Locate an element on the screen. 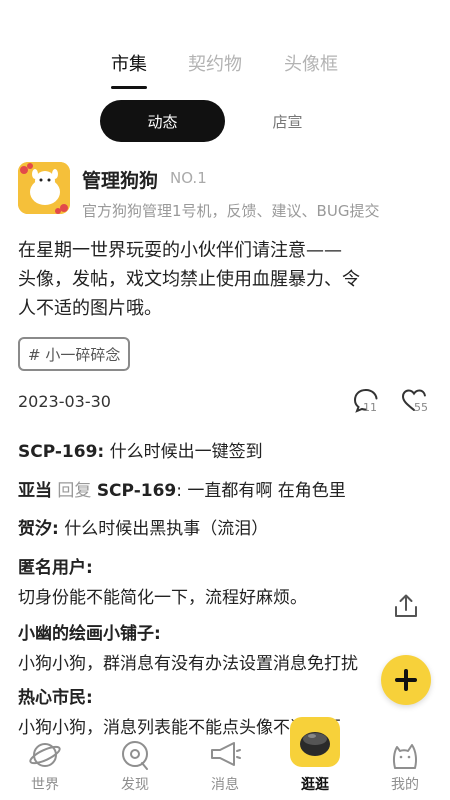  comment-text: 什么时候出黑执事（流泪） is located at coordinates (166, 529).